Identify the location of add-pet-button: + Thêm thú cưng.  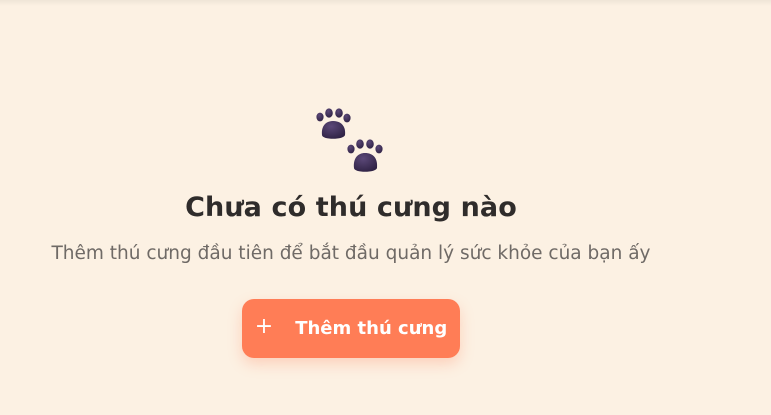
(351, 328).